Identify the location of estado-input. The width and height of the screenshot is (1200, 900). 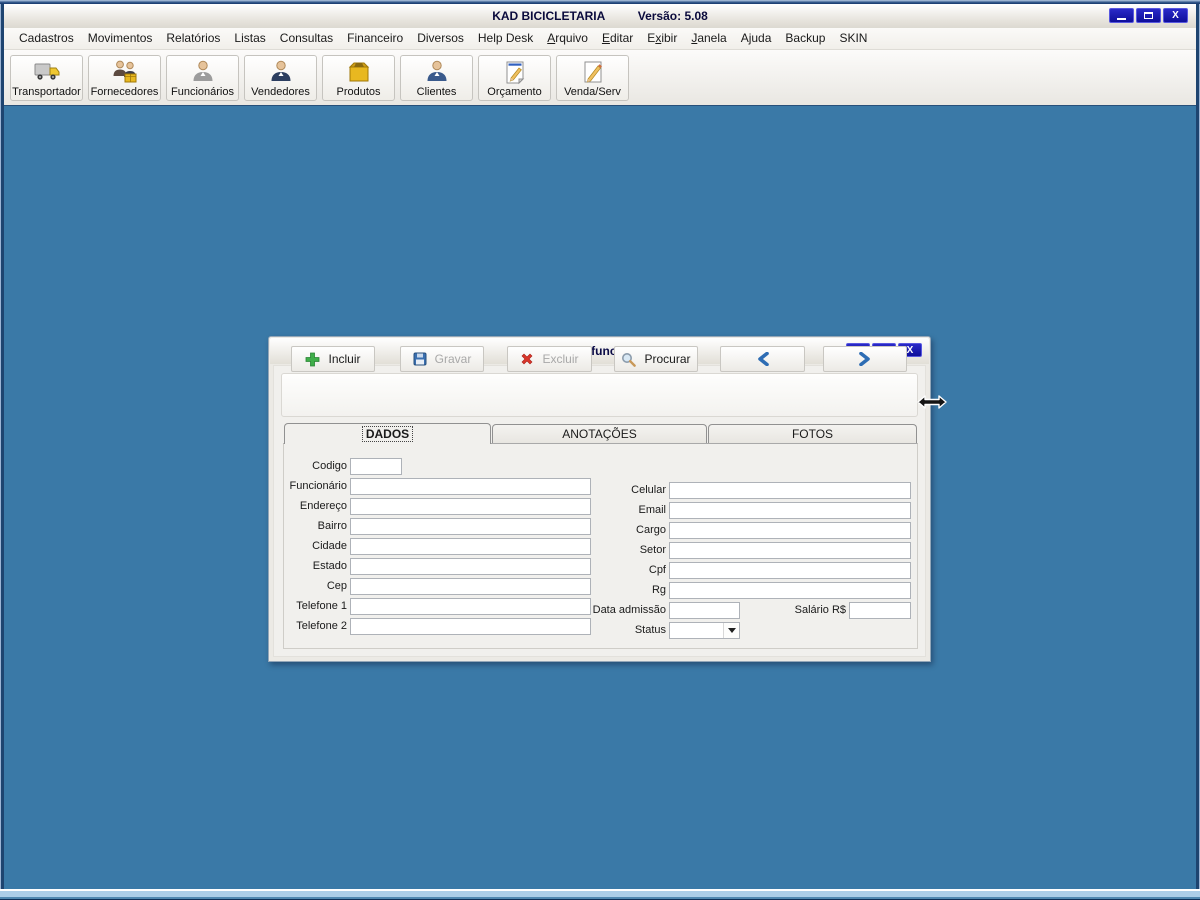
(470, 566).